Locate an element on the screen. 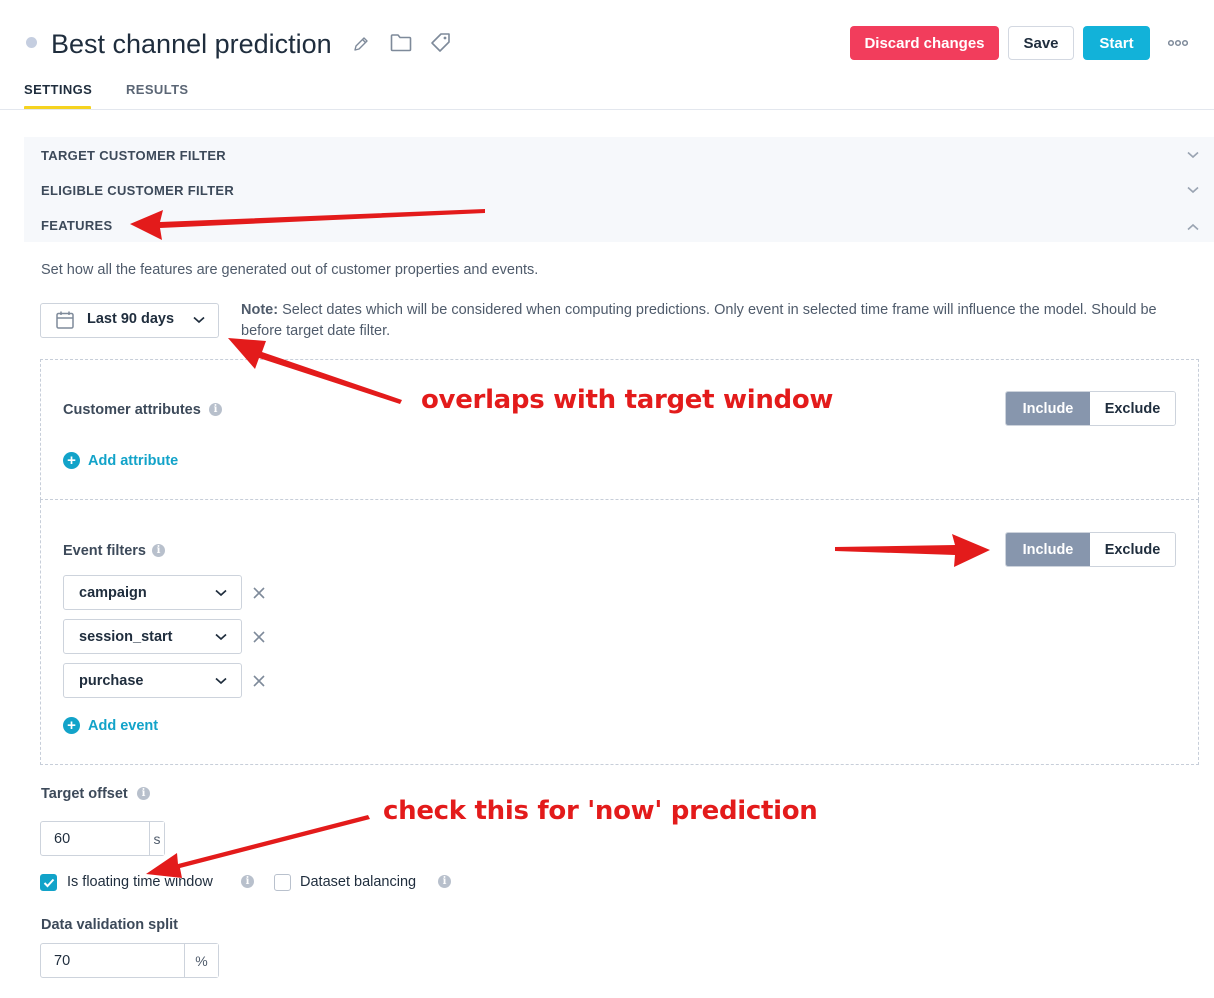  annotation-overlap-text: overlaps with target window is located at coordinates (627, 400).